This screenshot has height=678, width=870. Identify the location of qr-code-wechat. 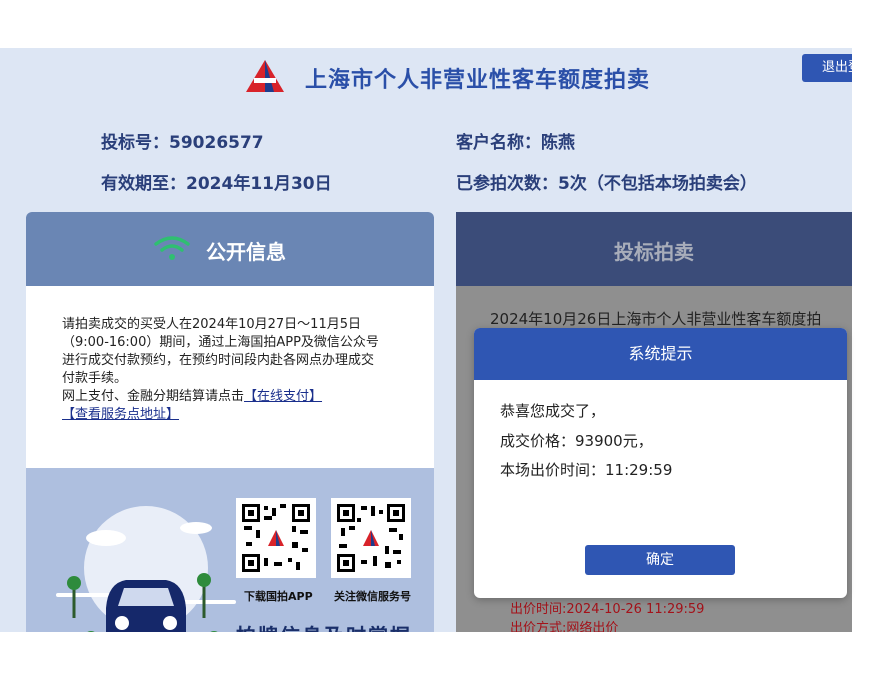
(371, 538).